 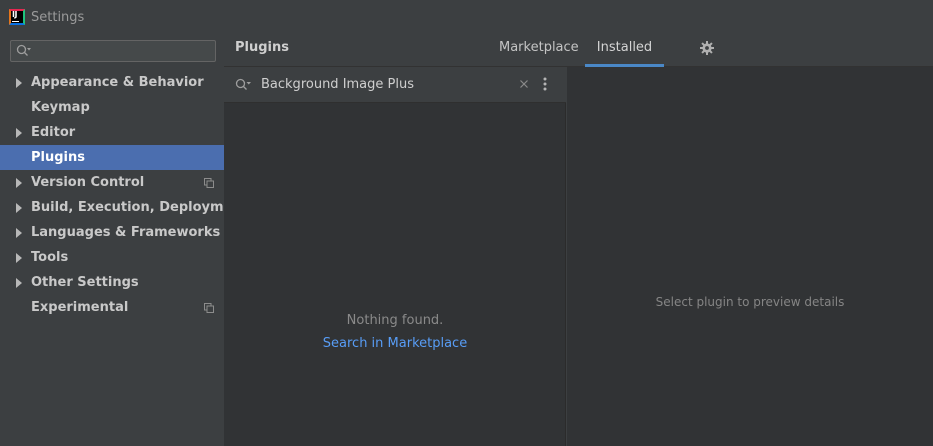 What do you see at coordinates (750, 302) in the screenshot?
I see `details-placeholder: Select plugin to preview details` at bounding box center [750, 302].